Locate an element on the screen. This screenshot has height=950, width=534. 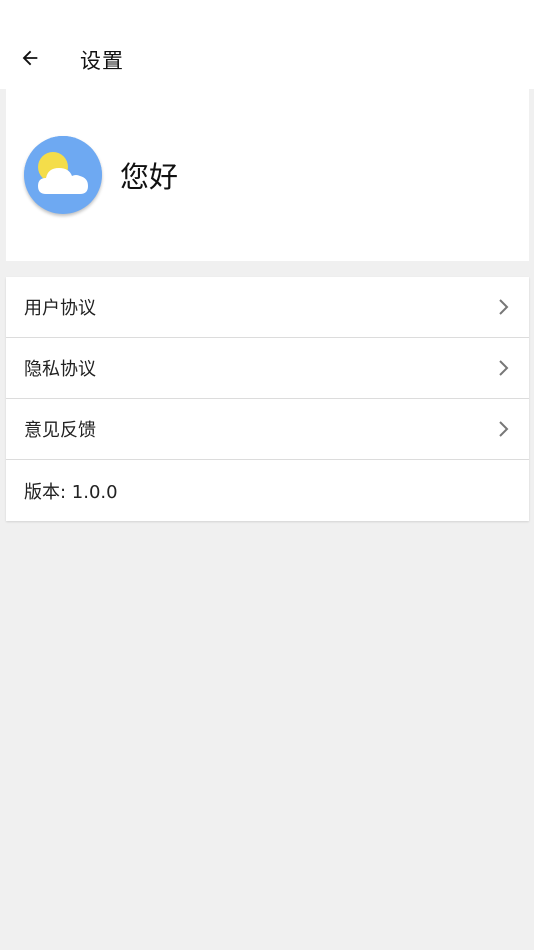
menu-item-label: 意见反馈 is located at coordinates (60, 430).